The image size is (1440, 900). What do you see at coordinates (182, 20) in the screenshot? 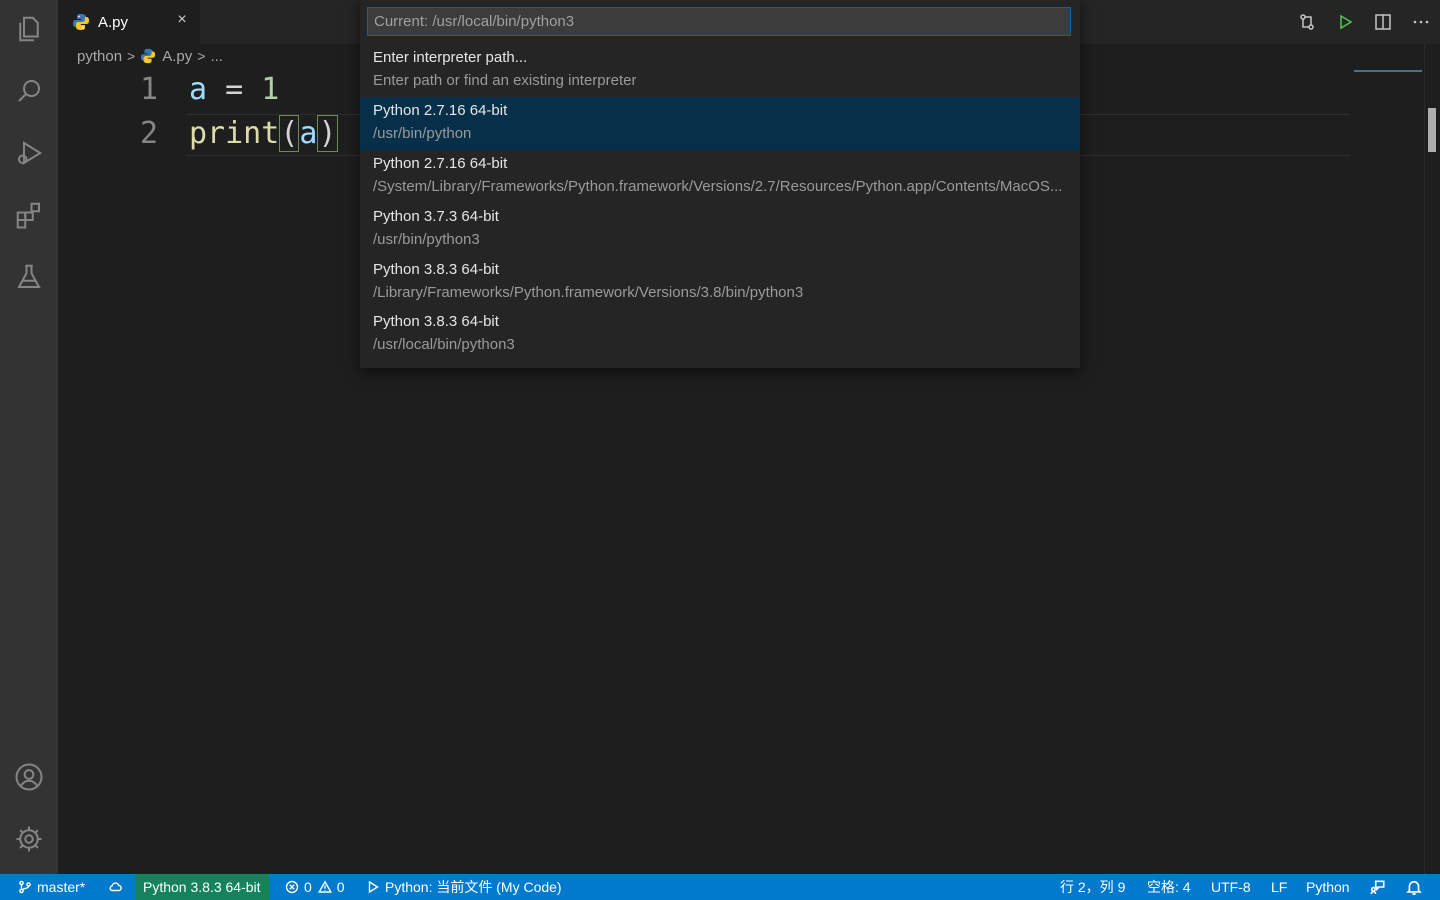
I see `tab-close-icon: ×` at bounding box center [182, 20].